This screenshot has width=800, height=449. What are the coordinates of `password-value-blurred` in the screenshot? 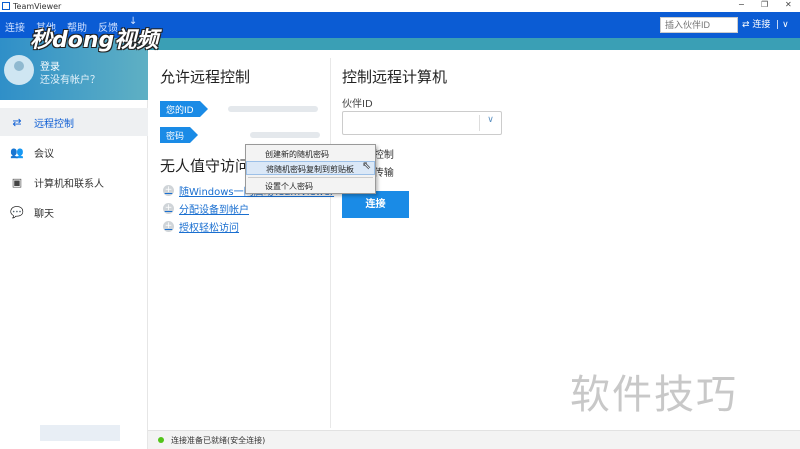 It's located at (285, 135).